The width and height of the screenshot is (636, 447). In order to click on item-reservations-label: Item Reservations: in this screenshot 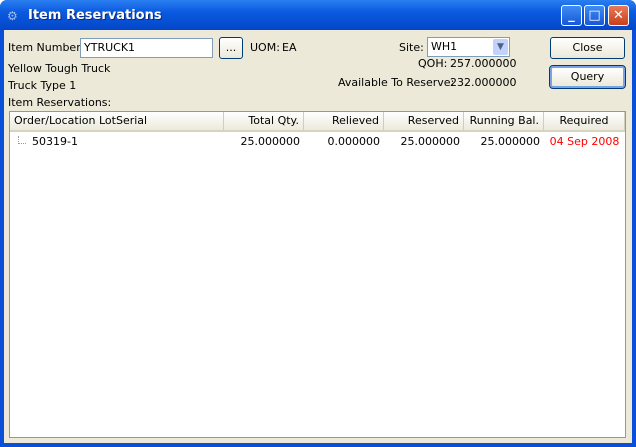, I will do `click(60, 102)`.